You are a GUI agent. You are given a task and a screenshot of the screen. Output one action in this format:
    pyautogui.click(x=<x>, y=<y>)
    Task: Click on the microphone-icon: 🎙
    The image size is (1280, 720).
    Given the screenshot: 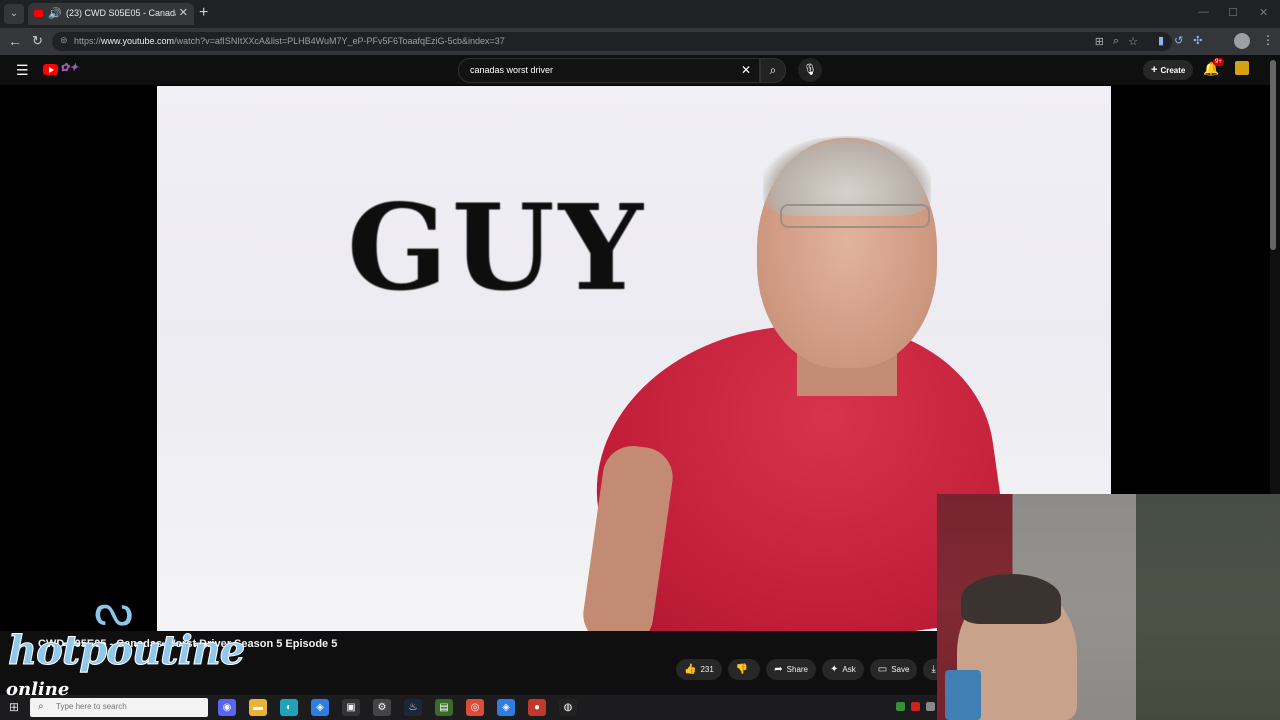 What is the action you would take?
    pyautogui.click(x=810, y=70)
    